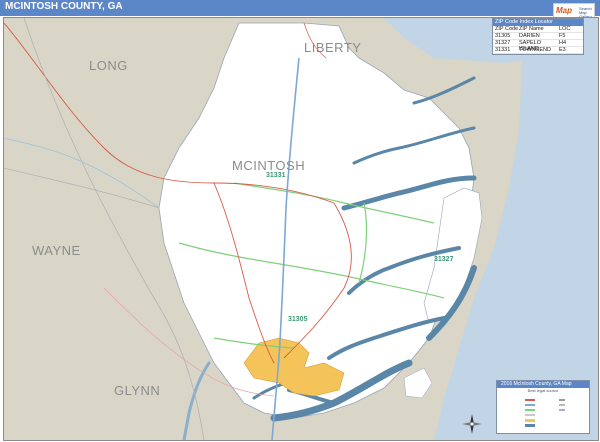 Image resolution: width=600 pixels, height=442 pixels. I want to click on zip-table-title: ZIP Code Index Locator, so click(538, 22).